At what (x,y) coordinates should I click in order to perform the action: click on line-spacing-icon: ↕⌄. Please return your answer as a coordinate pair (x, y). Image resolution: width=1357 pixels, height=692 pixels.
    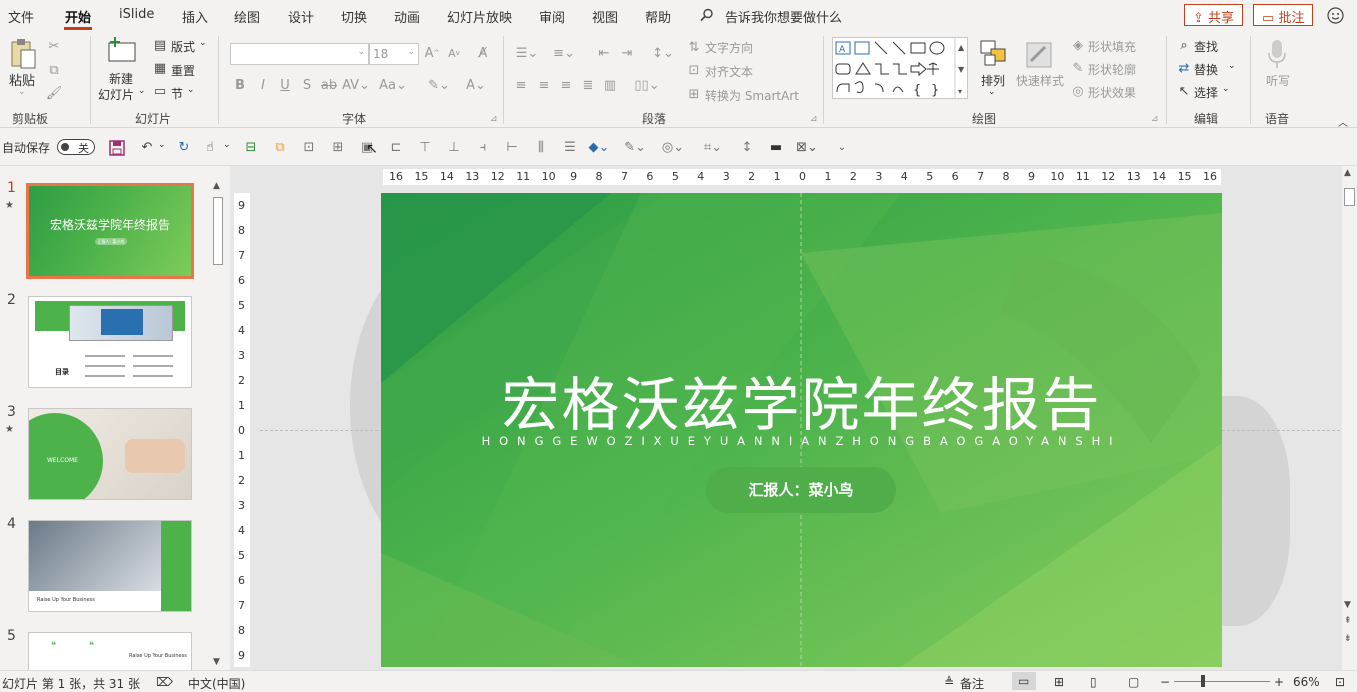
    Looking at the image, I should click on (663, 53).